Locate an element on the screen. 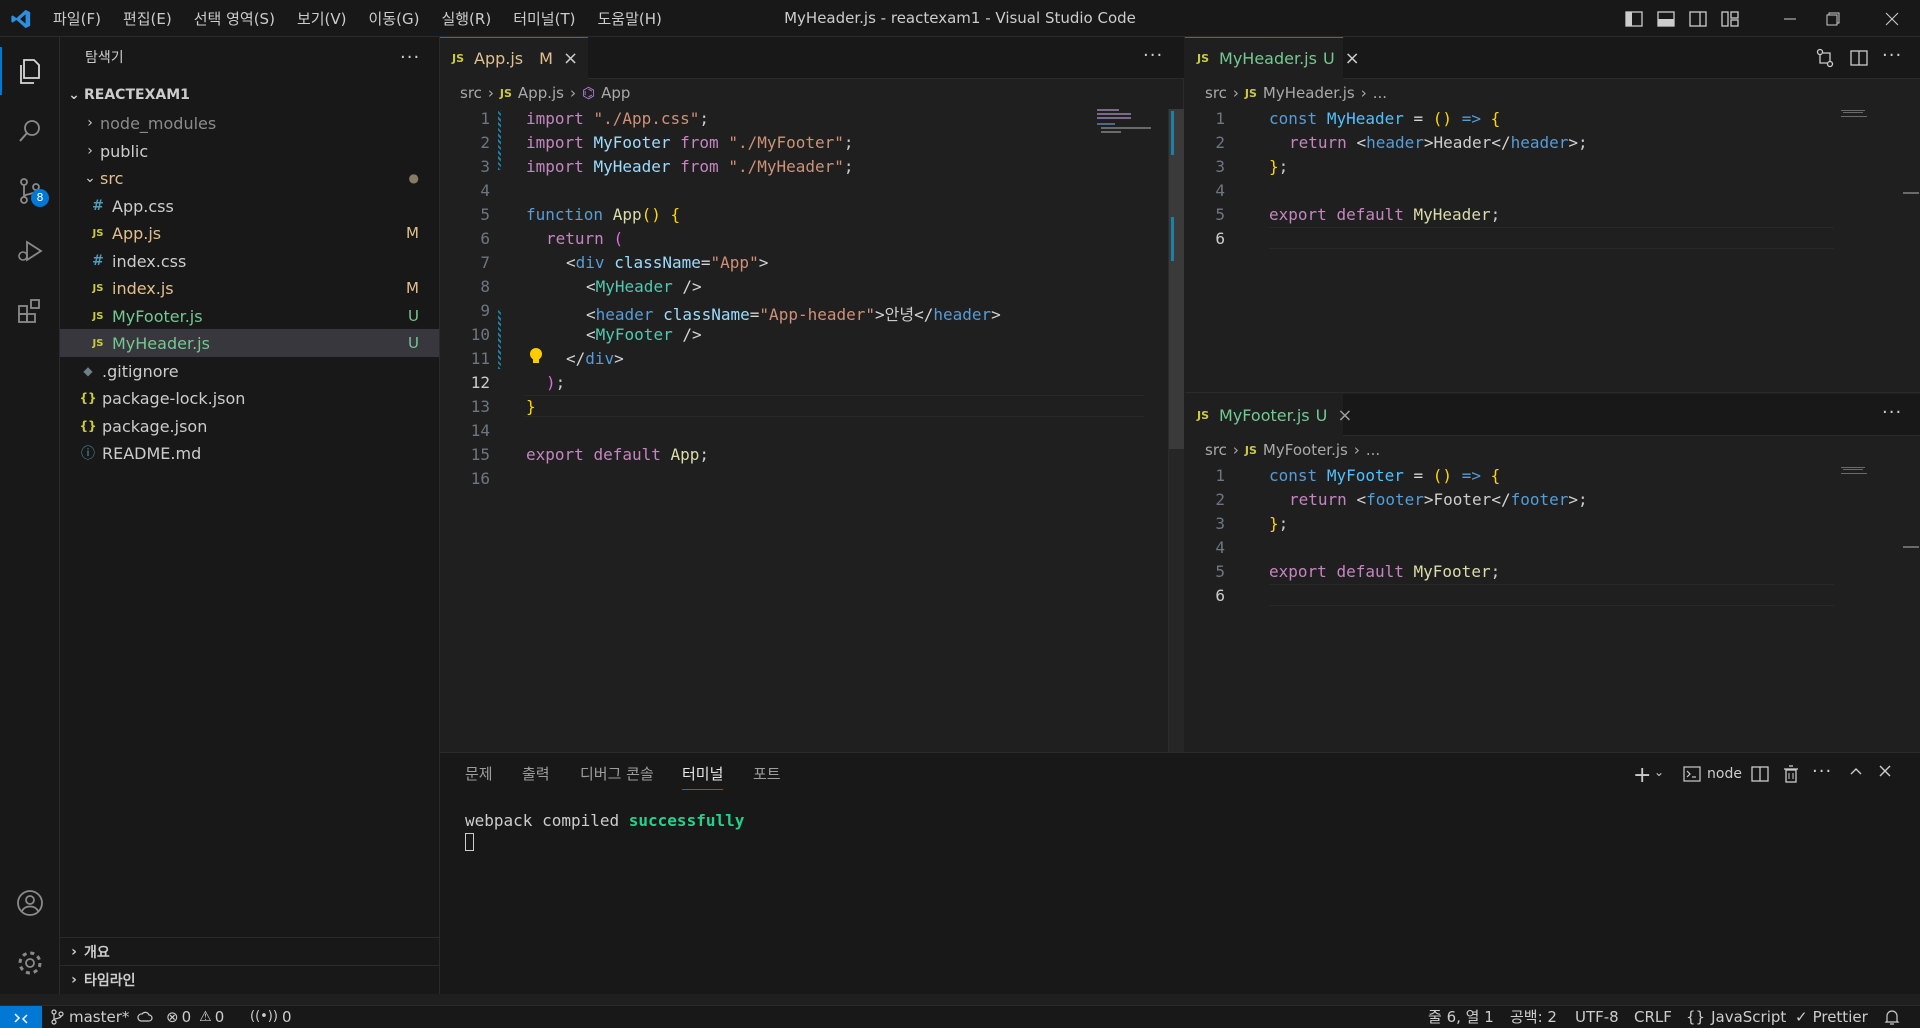 This screenshot has width=1920, height=1028. notifications-bell-icon is located at coordinates (1892, 1017).